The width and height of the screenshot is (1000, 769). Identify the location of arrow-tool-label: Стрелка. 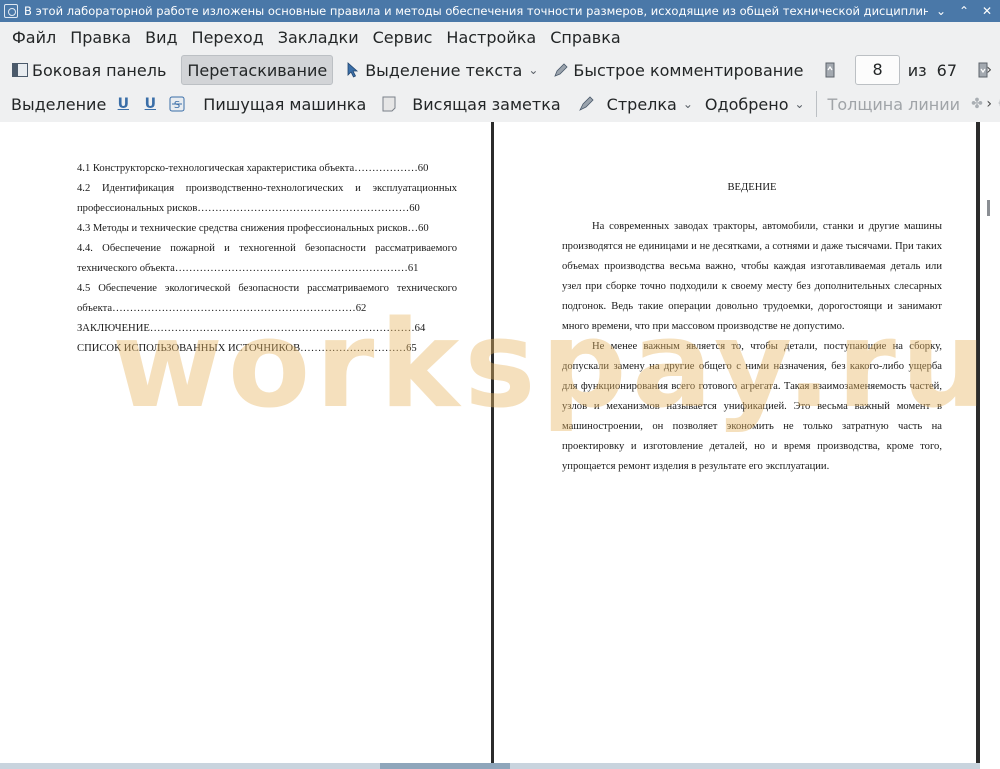
(641, 104).